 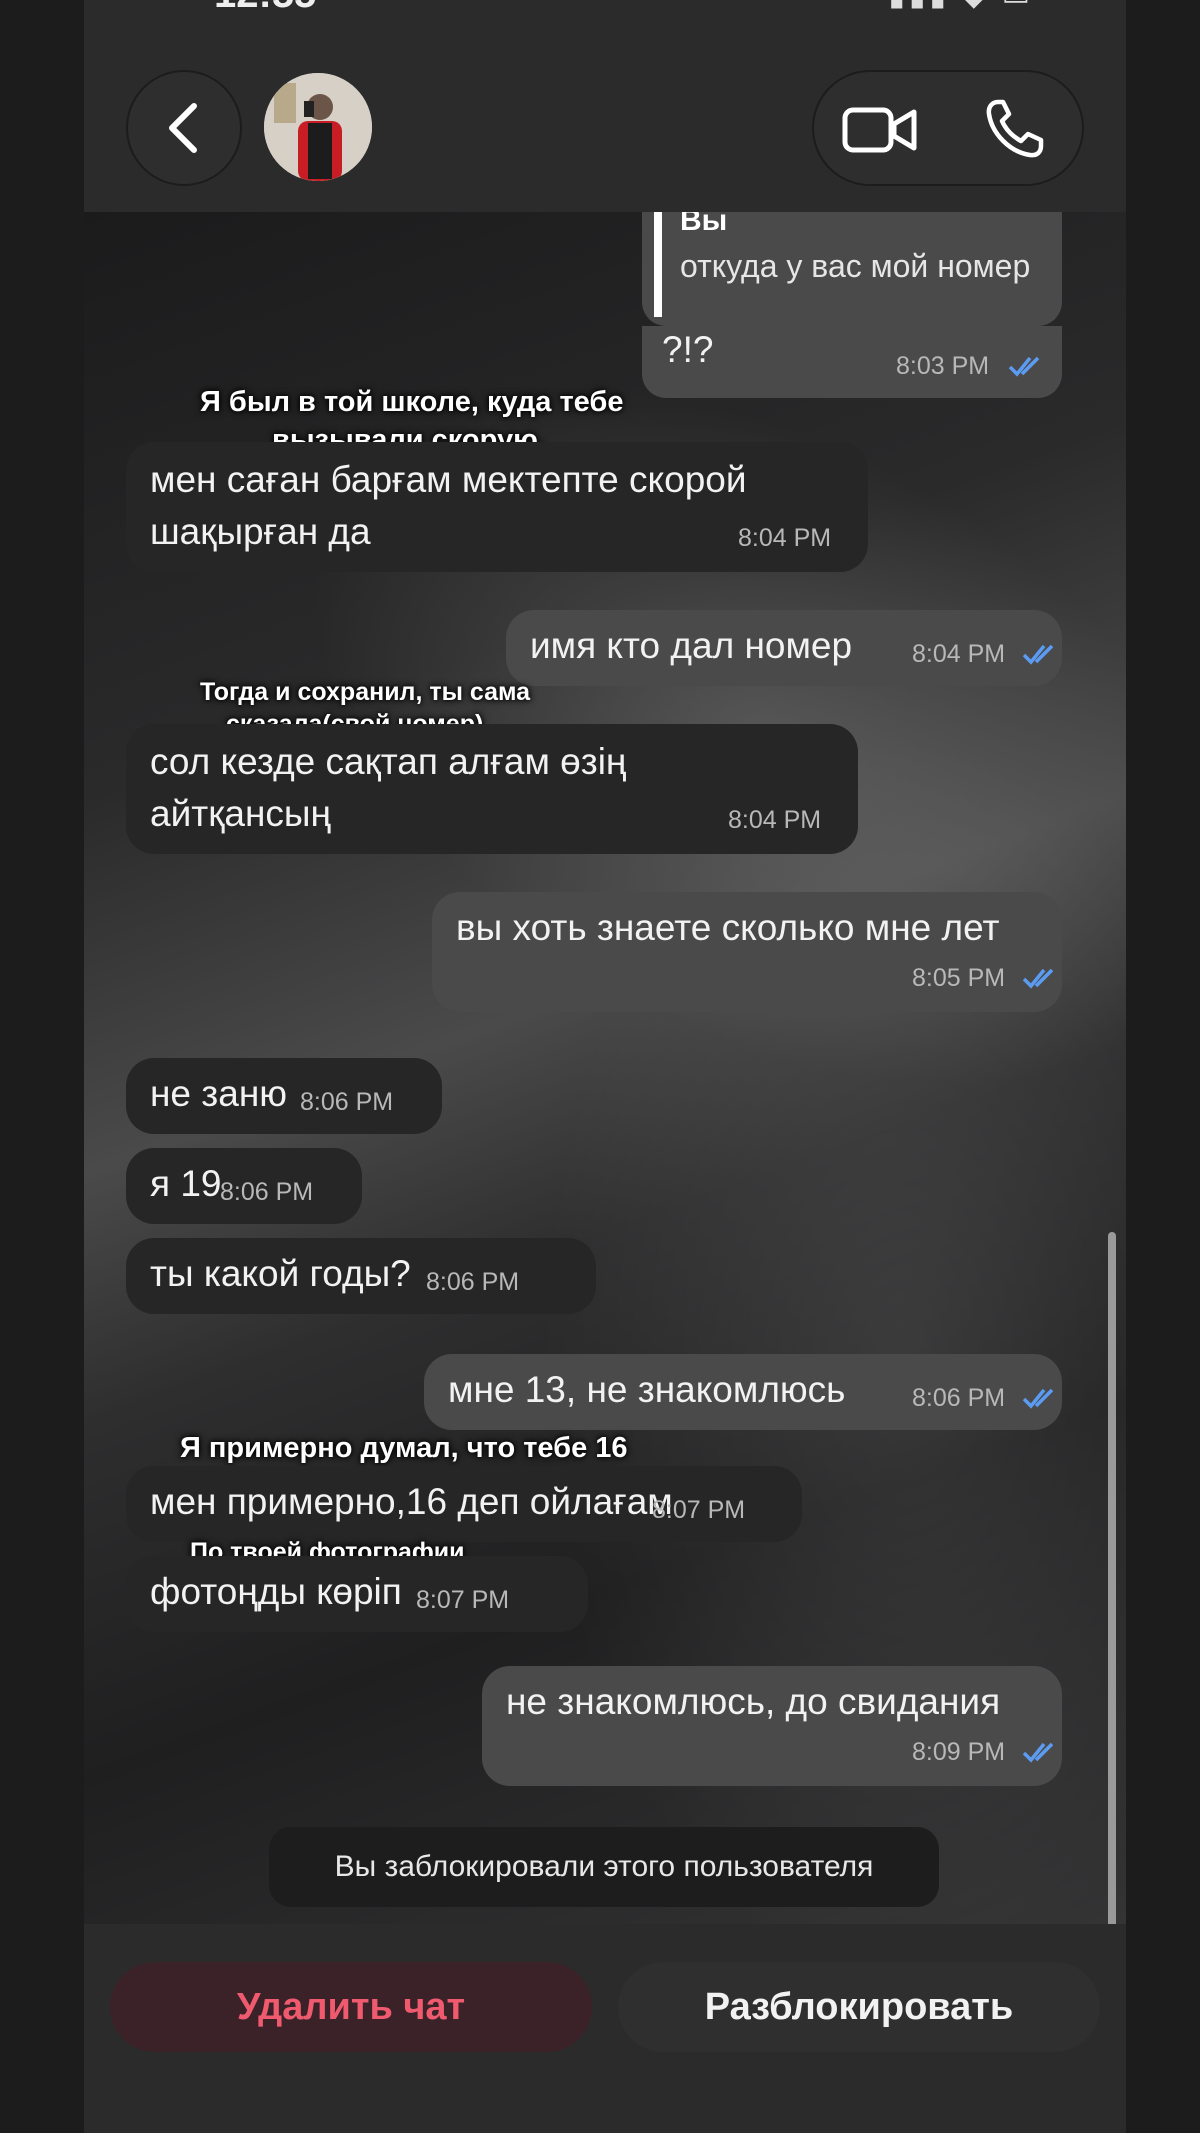 What do you see at coordinates (743, 1392) in the screenshot?
I see `message-outgoing: мне 13, не знакомлюсь 8:06 PM` at bounding box center [743, 1392].